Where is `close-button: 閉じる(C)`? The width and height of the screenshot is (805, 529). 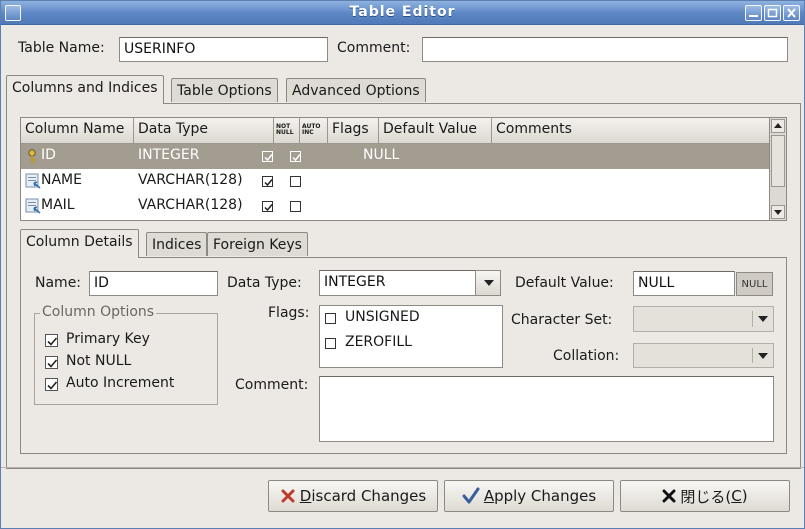
close-button: 閉じる(C) is located at coordinates (705, 496).